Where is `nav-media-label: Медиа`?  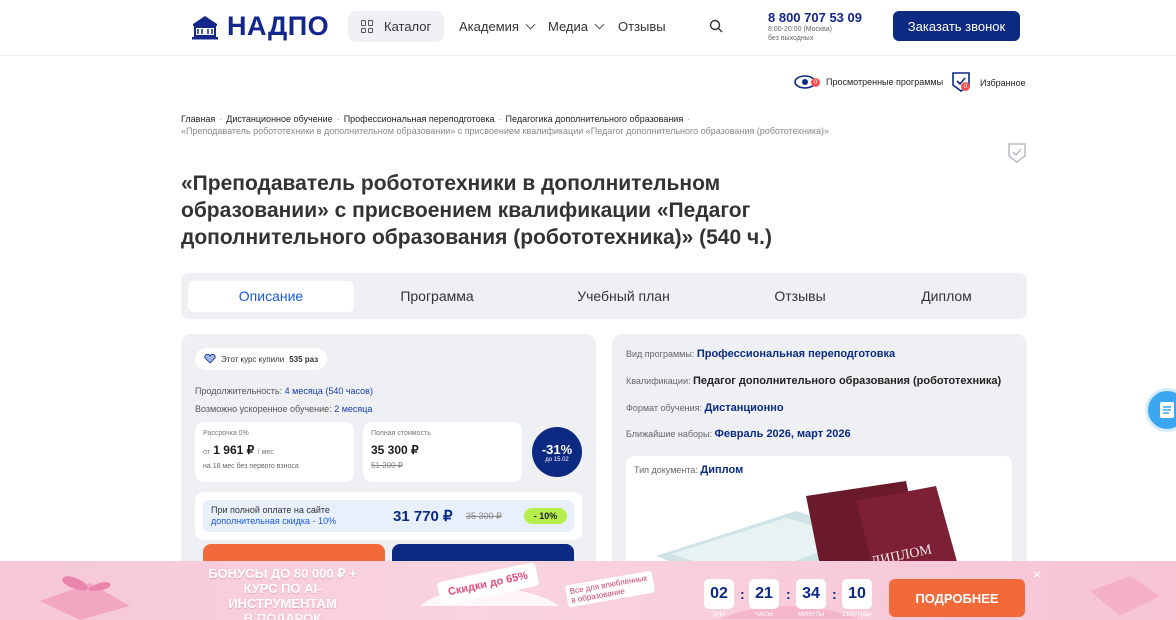
nav-media-label: Медиа is located at coordinates (568, 26).